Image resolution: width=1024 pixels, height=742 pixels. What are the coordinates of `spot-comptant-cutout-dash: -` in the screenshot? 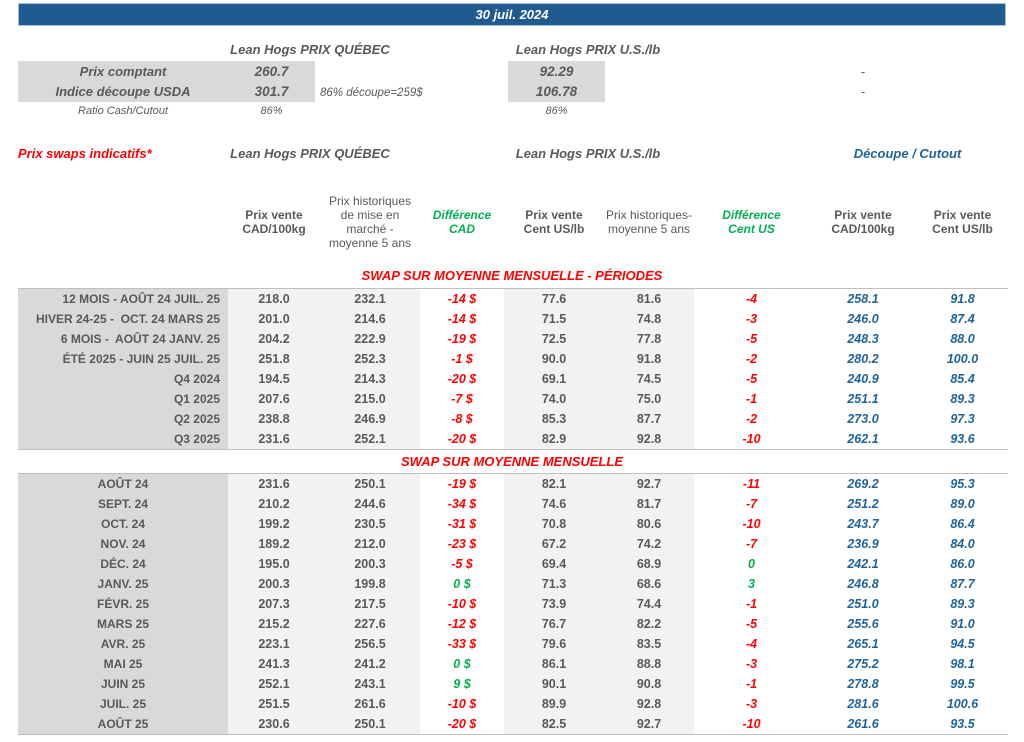 It's located at (863, 71).